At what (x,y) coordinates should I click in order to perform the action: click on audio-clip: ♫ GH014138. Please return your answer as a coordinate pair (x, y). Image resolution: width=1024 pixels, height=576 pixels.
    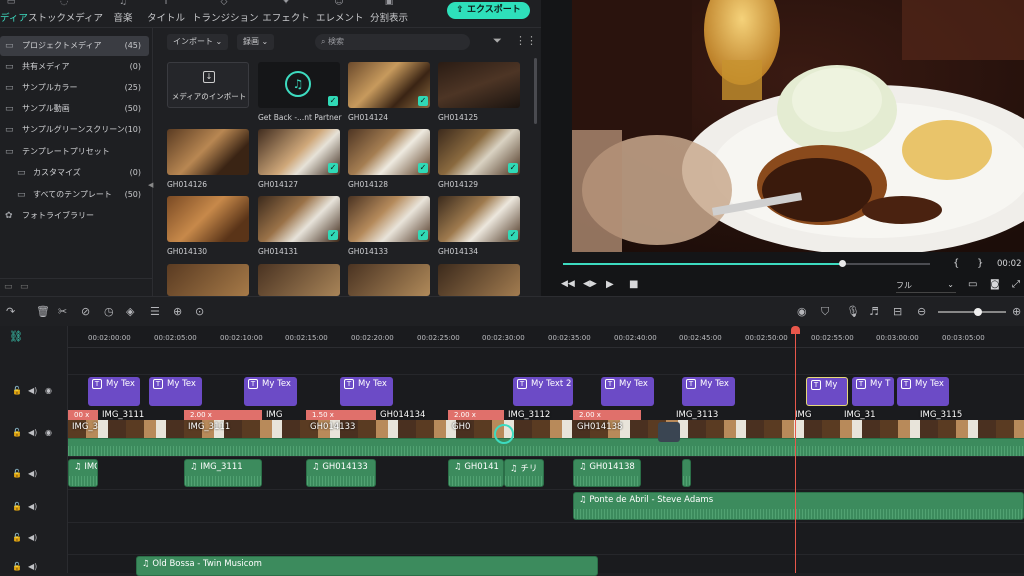
    Looking at the image, I should click on (607, 473).